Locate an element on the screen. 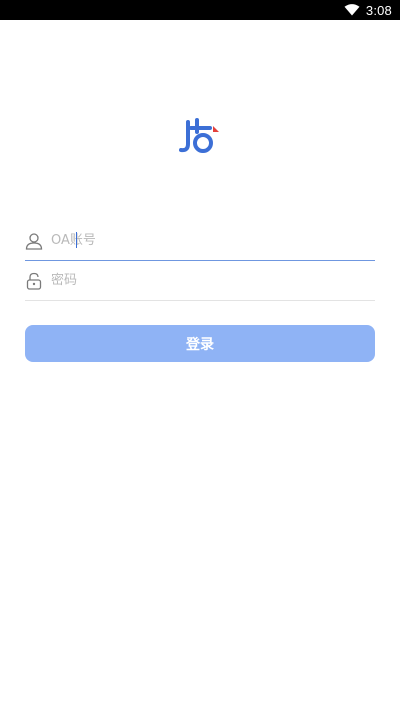 The width and height of the screenshot is (400, 710). status-bar: 3:08 is located at coordinates (200, 10).